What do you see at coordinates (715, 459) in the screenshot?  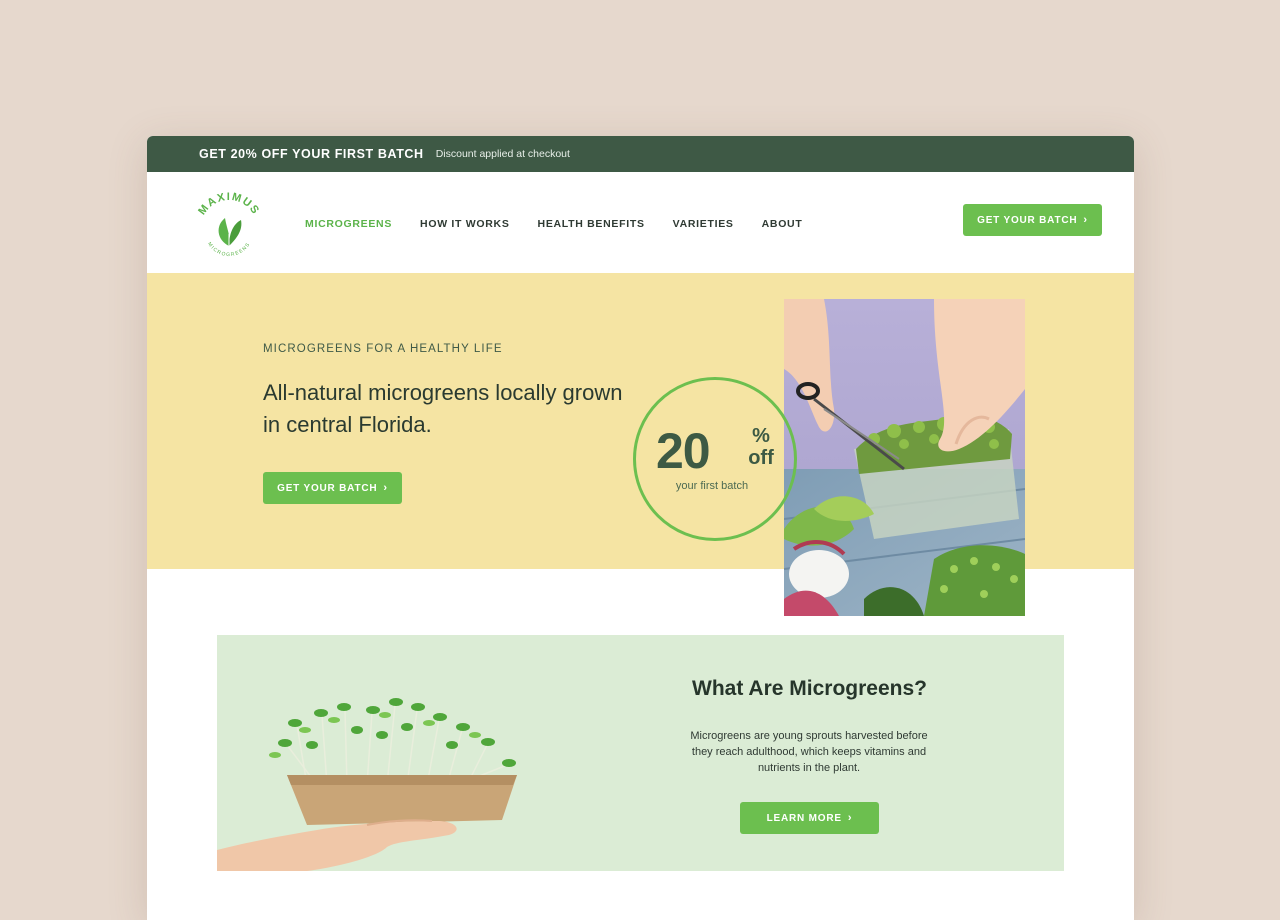 I see `discount-badge: 20 % off your first batch` at bounding box center [715, 459].